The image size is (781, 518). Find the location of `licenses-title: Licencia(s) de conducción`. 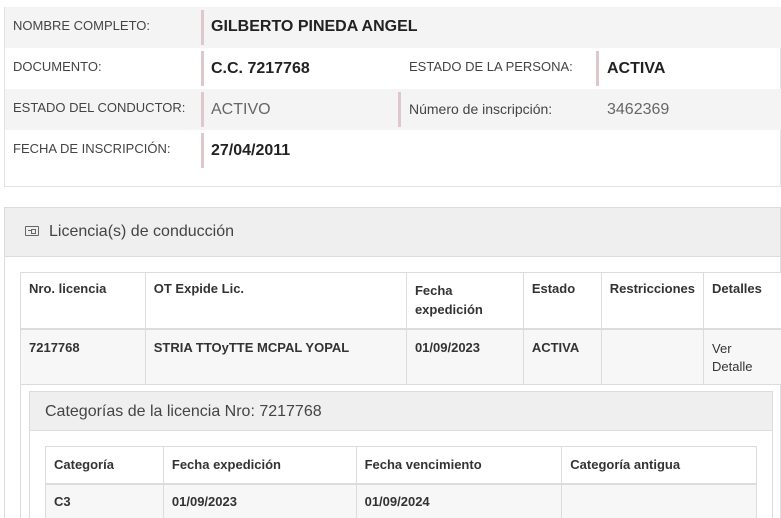

licenses-title: Licencia(s) de conducción is located at coordinates (141, 231).